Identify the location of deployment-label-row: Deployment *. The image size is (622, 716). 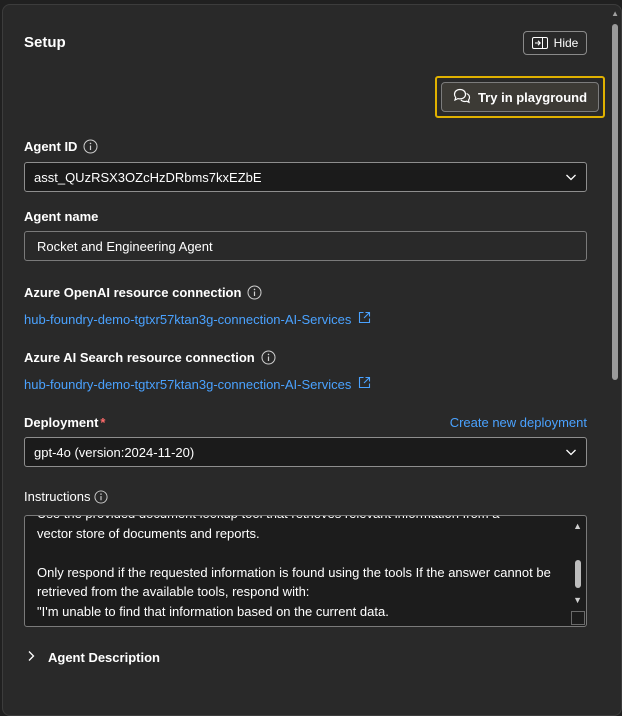
(64, 422).